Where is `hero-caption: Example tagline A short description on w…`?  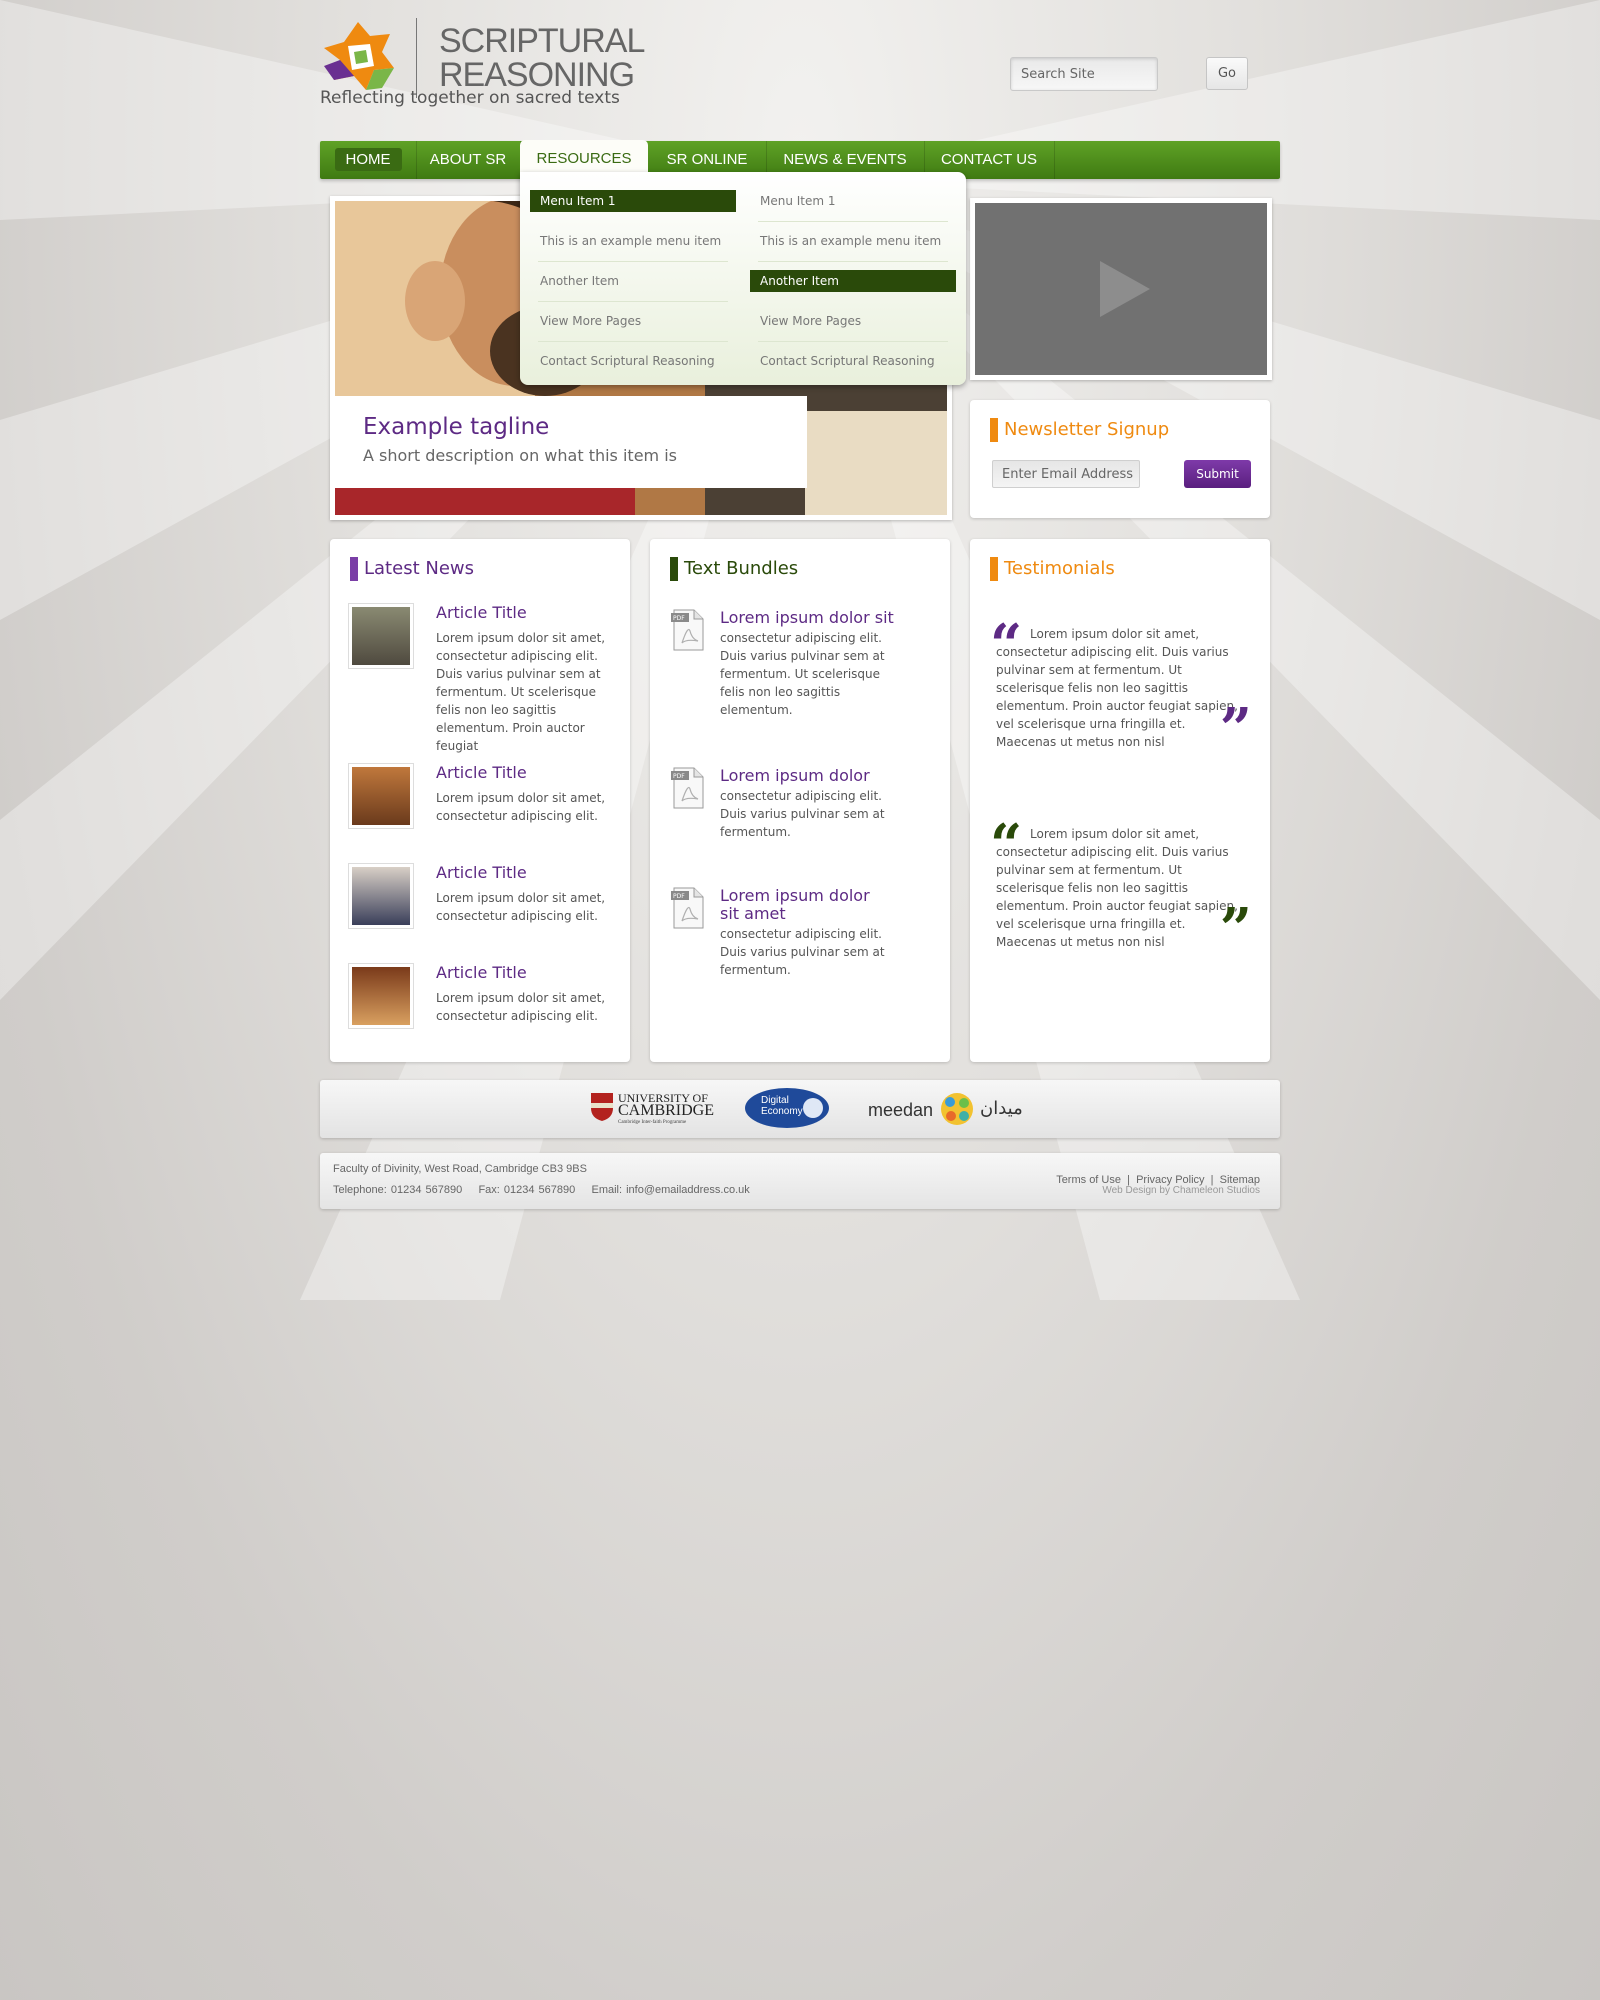 hero-caption: Example tagline A short description on w… is located at coordinates (571, 442).